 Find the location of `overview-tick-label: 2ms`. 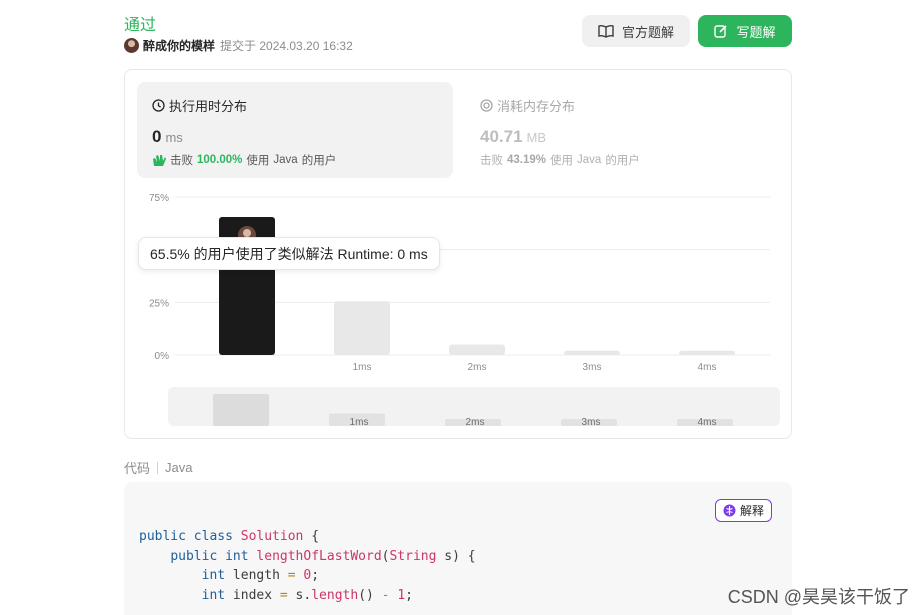

overview-tick-label: 2ms is located at coordinates (475, 422).